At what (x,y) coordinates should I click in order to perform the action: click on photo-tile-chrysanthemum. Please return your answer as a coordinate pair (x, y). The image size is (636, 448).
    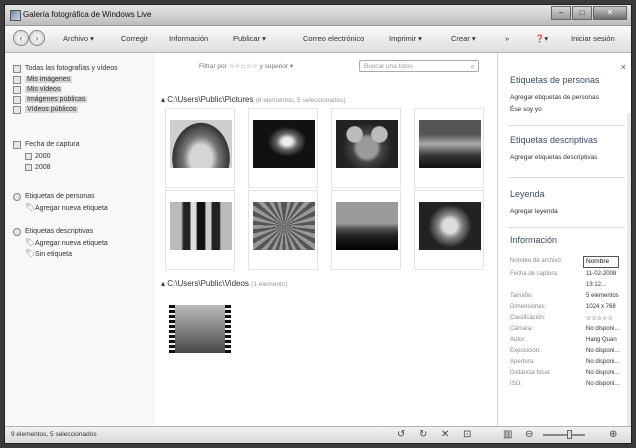
    Looking at the image, I should click on (283, 230).